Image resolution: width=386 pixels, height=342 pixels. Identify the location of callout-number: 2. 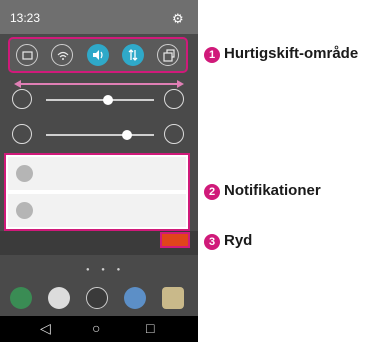
(212, 192).